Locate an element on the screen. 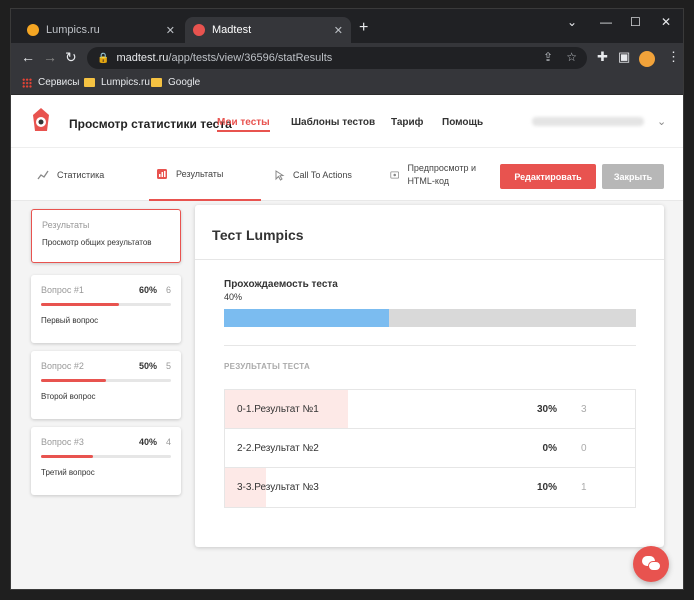 This screenshot has width=694, height=600. pass-rate-label: Прохождаемость теста is located at coordinates (281, 284).